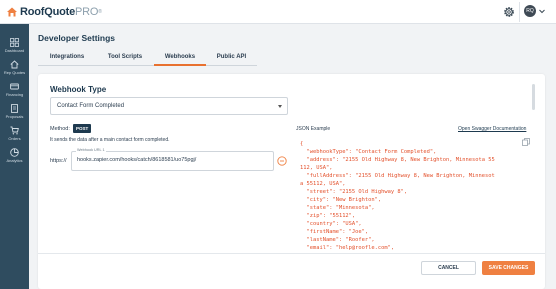 Image resolution: width=556 pixels, height=289 pixels. Describe the element at coordinates (313, 129) in the screenshot. I see `json-example-title: JSON Example` at that location.